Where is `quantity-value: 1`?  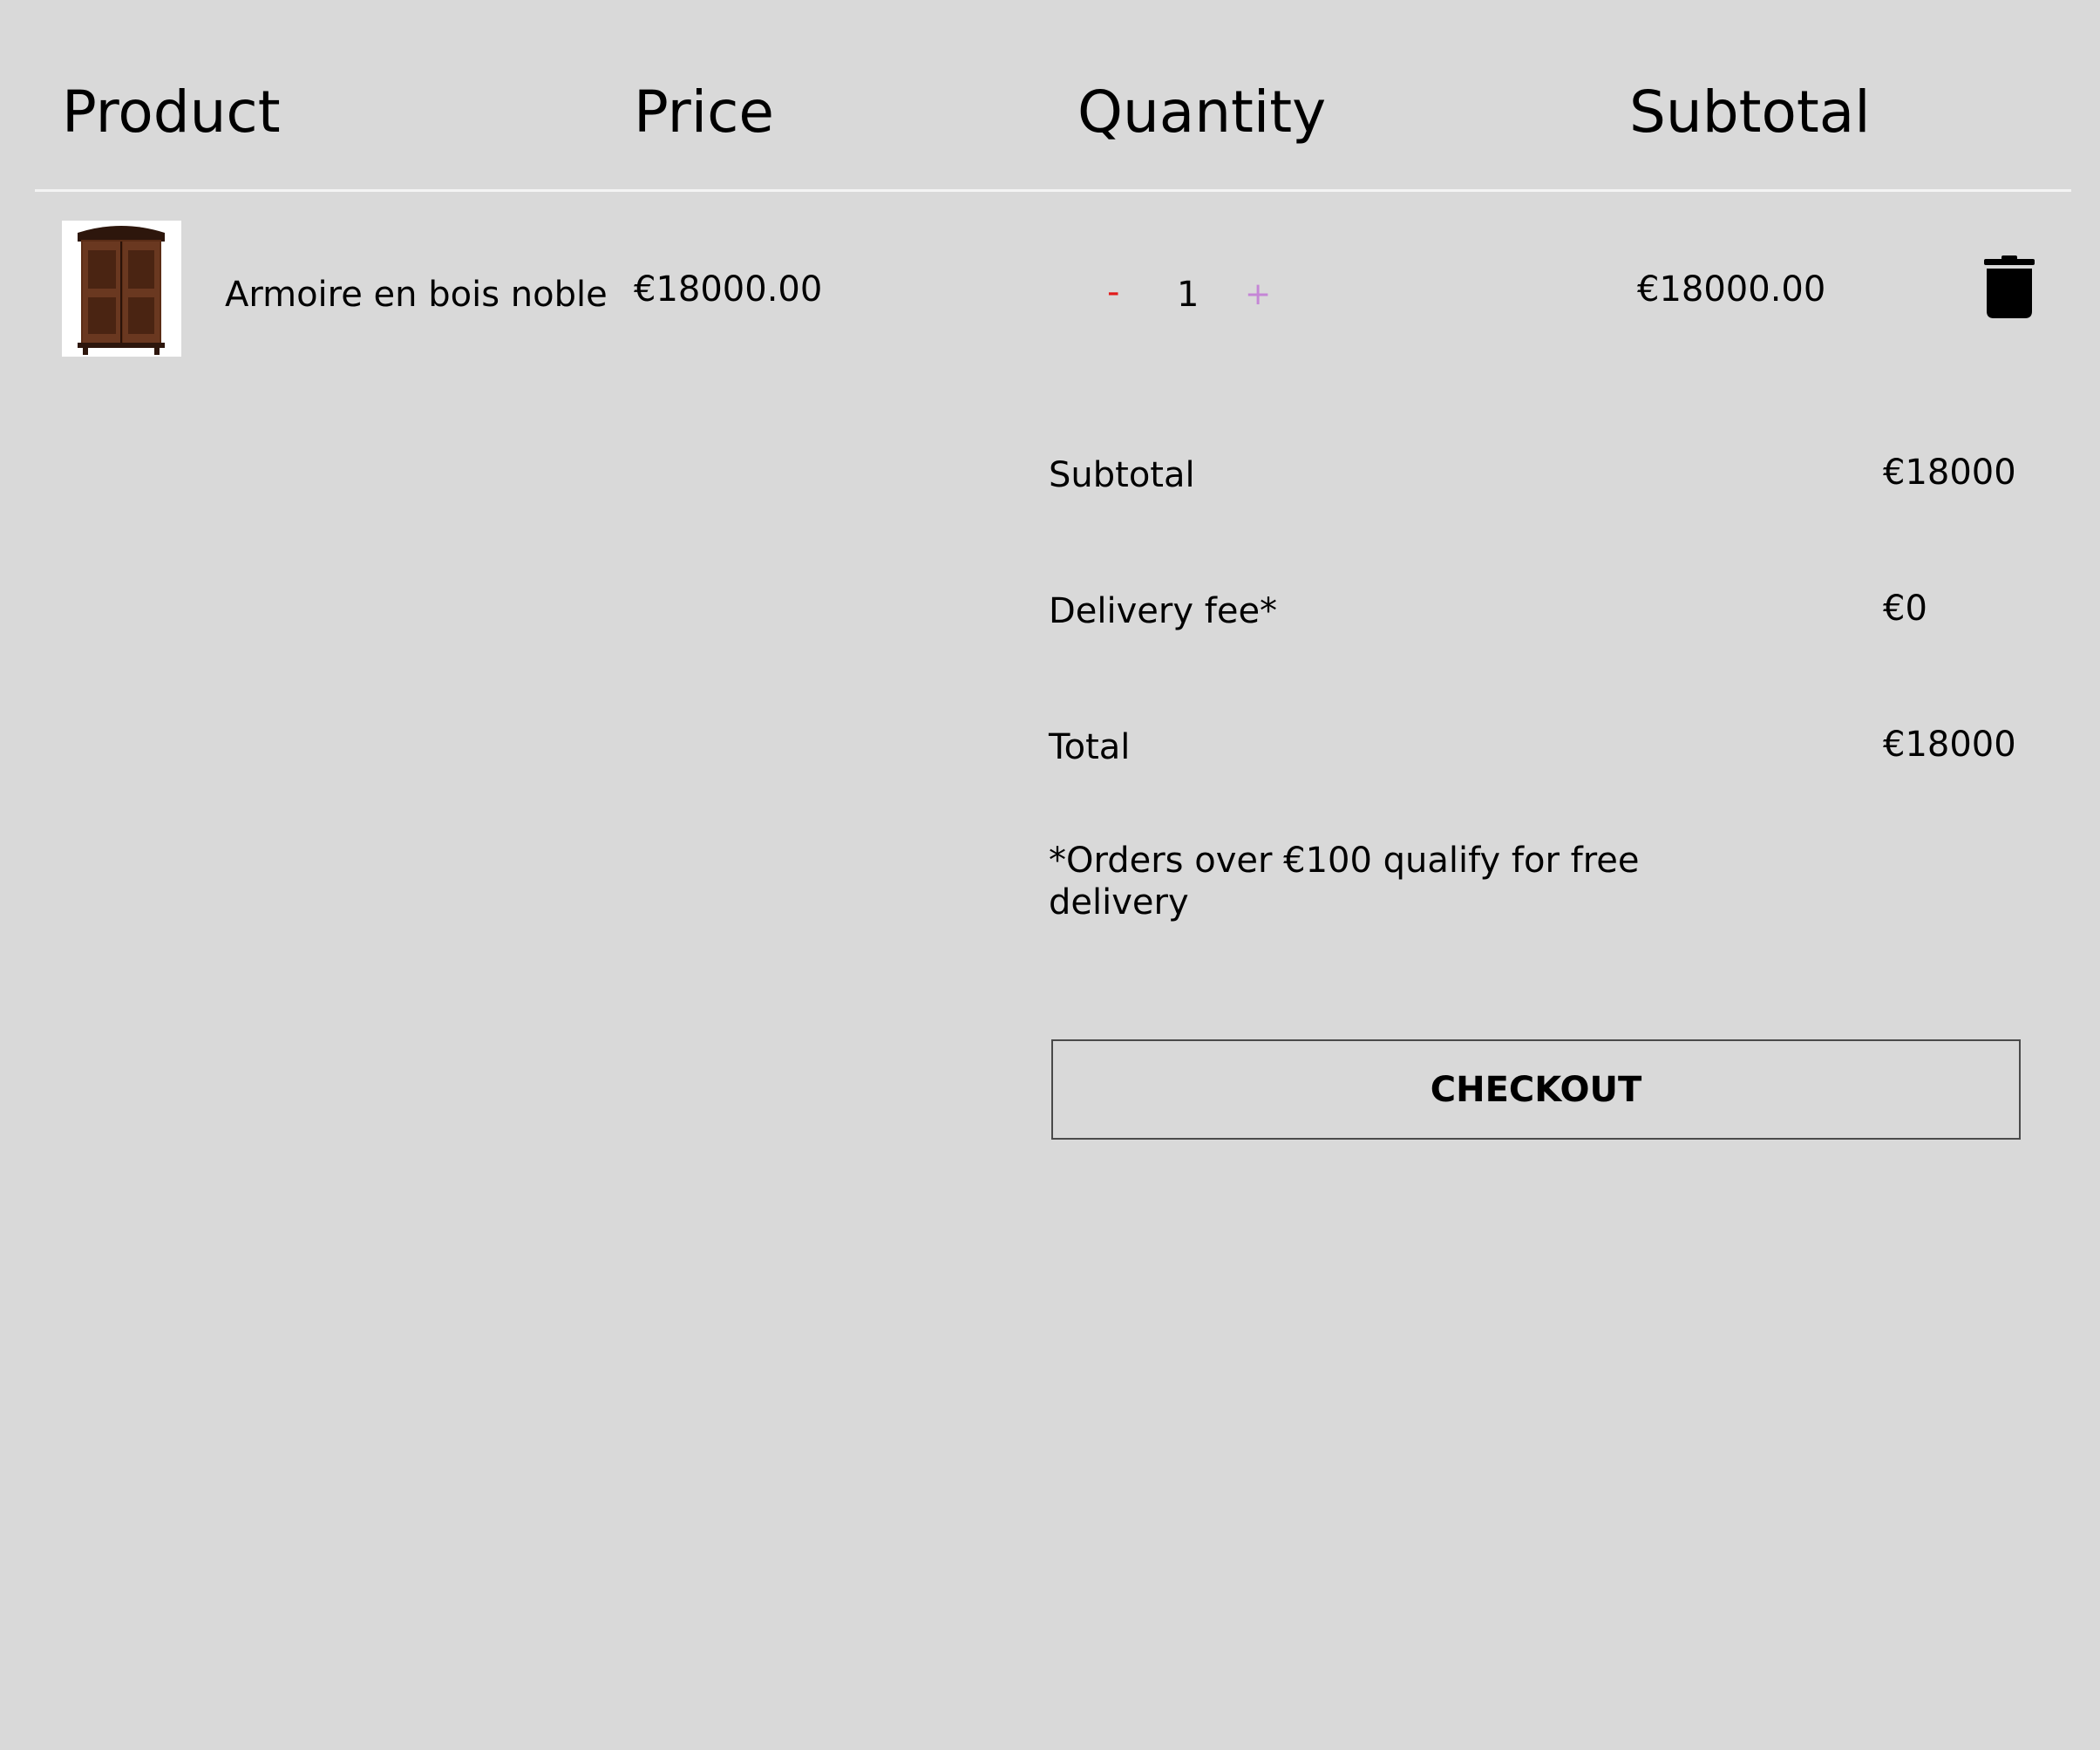 quantity-value: 1 is located at coordinates (1188, 295).